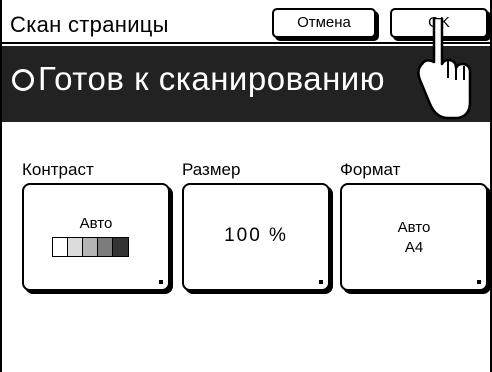 The width and height of the screenshot is (492, 372). Describe the element at coordinates (370, 169) in the screenshot. I see `format-label: Формат` at that location.